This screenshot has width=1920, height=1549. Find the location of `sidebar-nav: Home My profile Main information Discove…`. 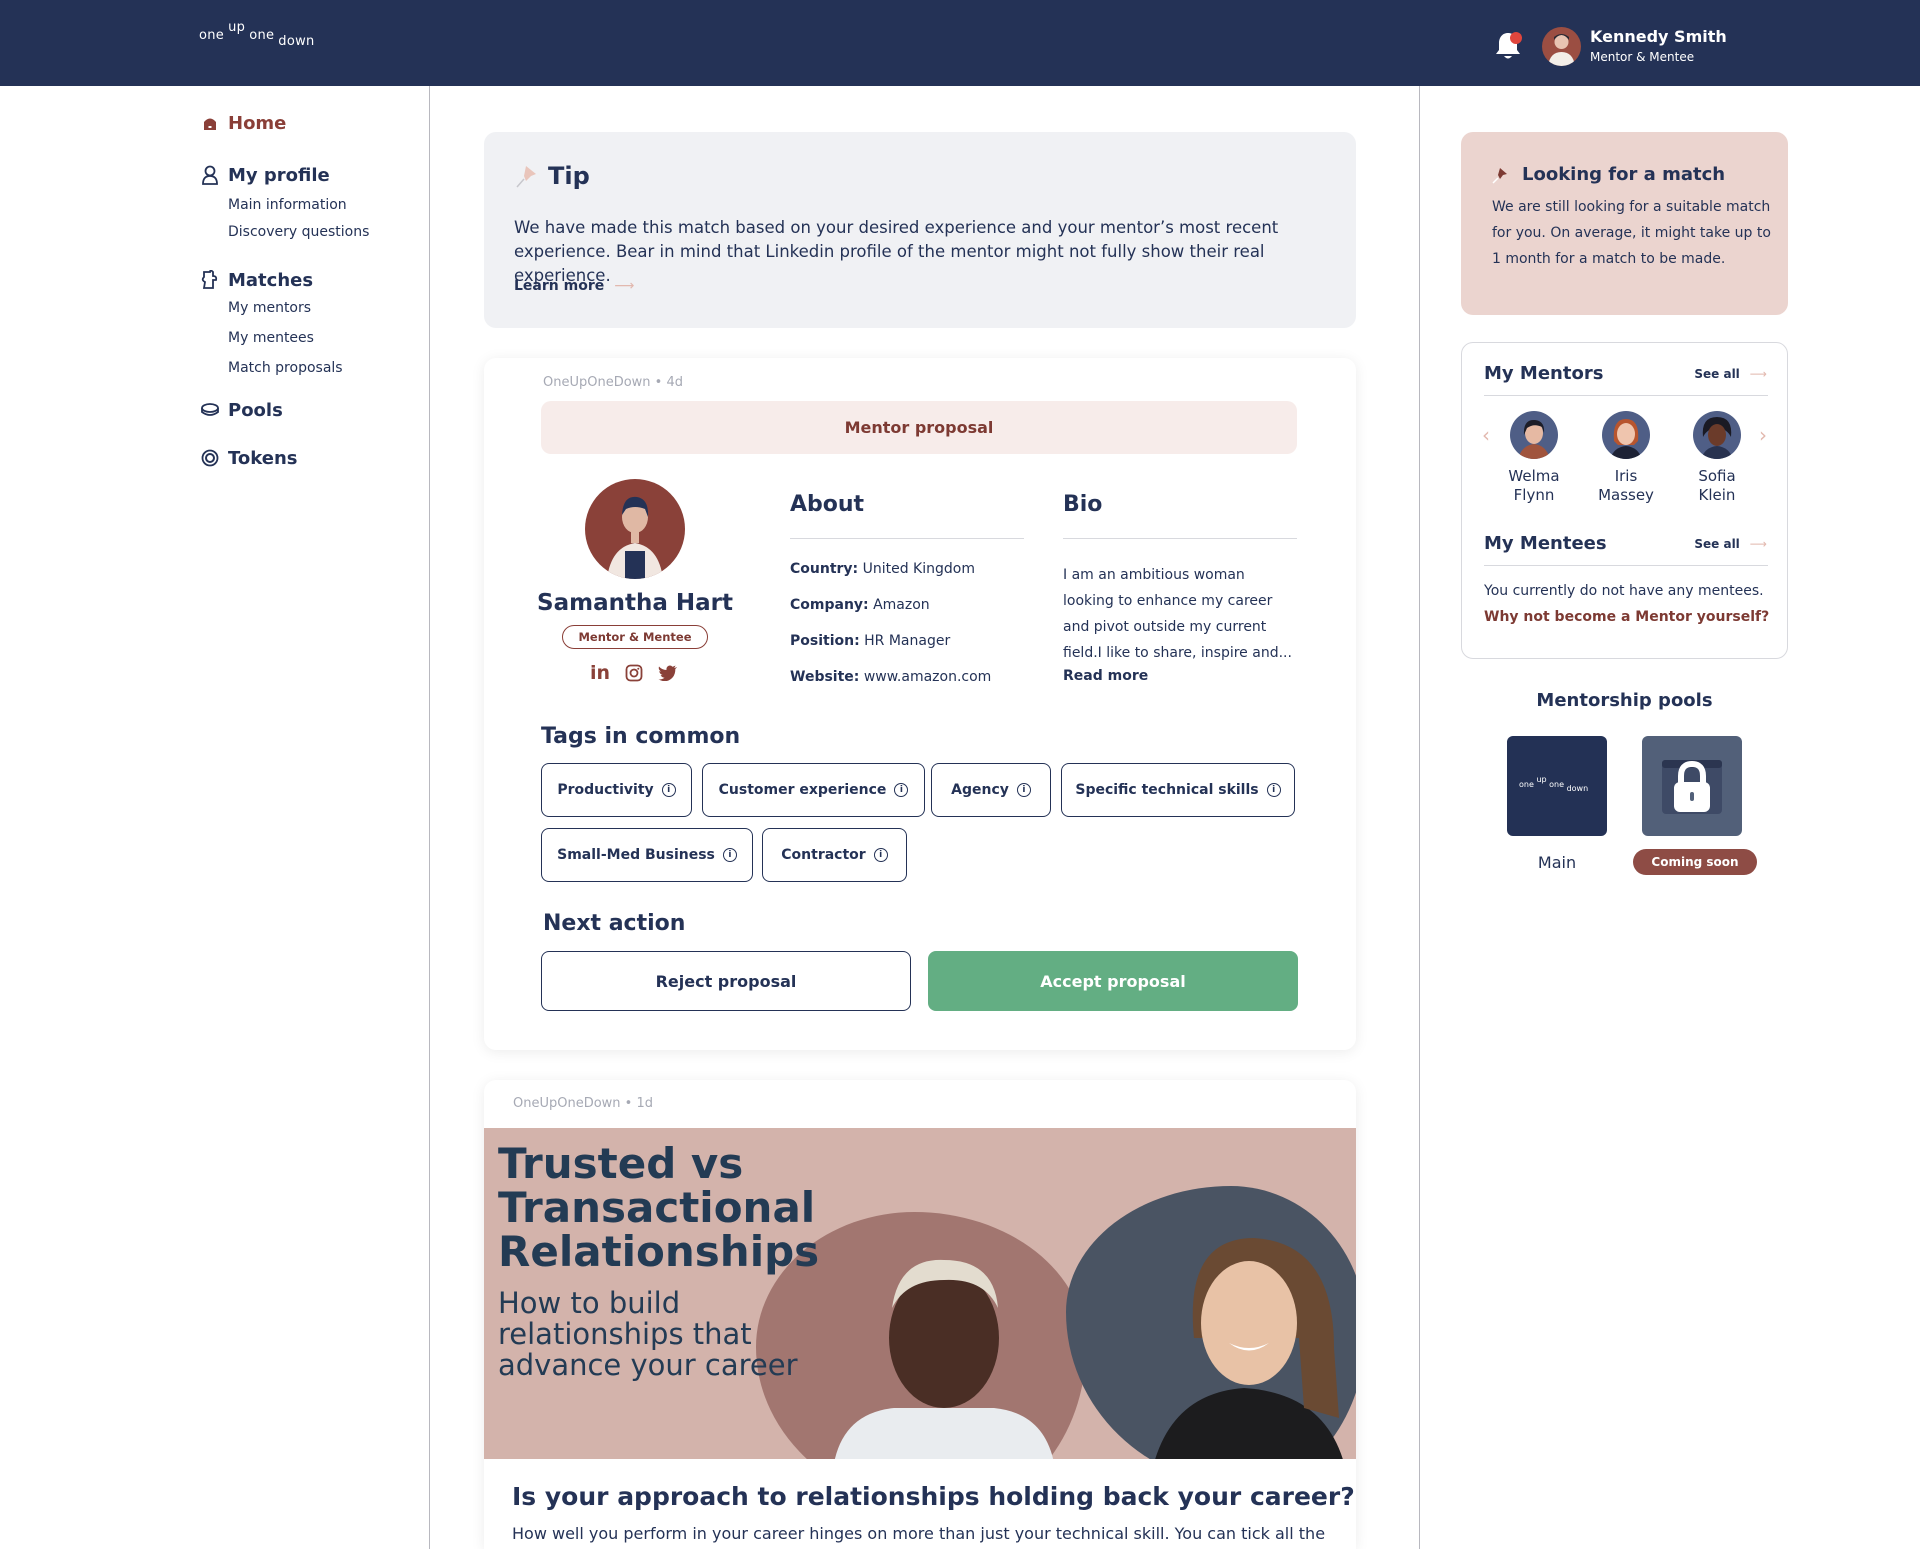

sidebar-nav: Home My profile Main information Discove… is located at coordinates (310, 290).